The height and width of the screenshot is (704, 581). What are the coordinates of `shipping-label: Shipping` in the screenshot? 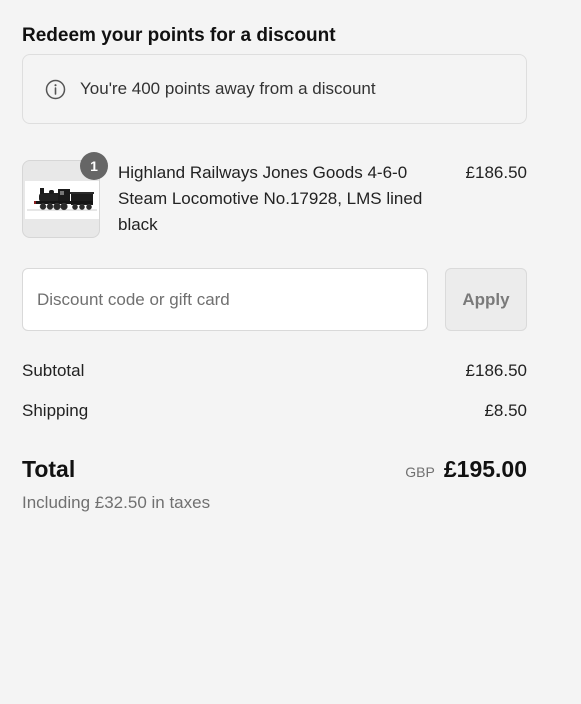 It's located at (55, 410).